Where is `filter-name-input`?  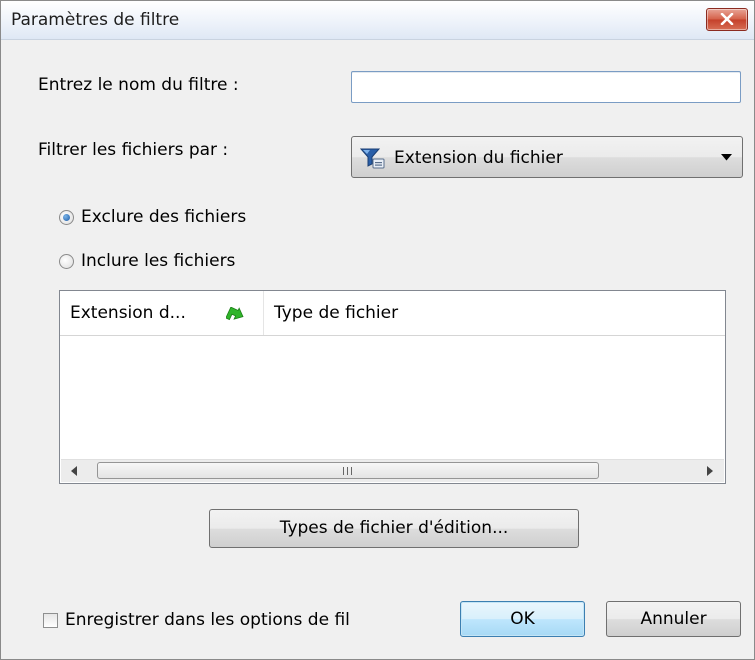
filter-name-input is located at coordinates (546, 87).